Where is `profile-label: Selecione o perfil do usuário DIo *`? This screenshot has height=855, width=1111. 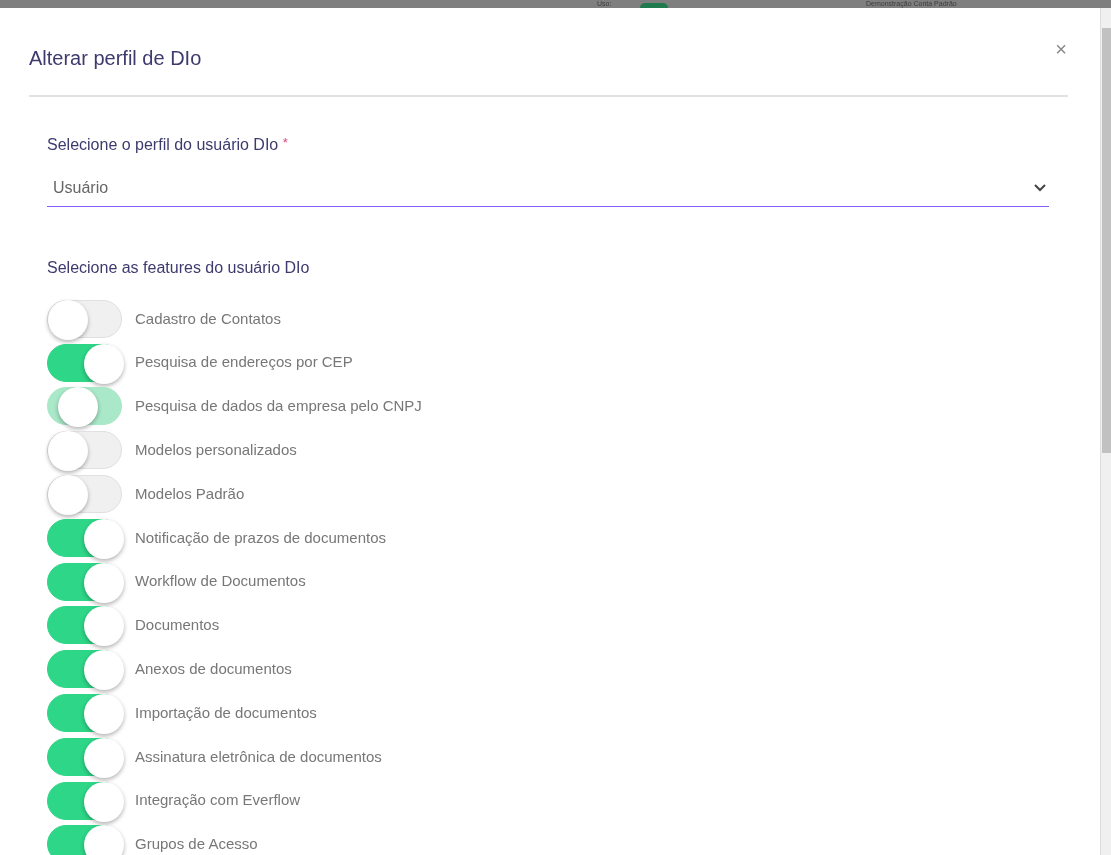 profile-label: Selecione o perfil do usuário DIo * is located at coordinates (168, 144).